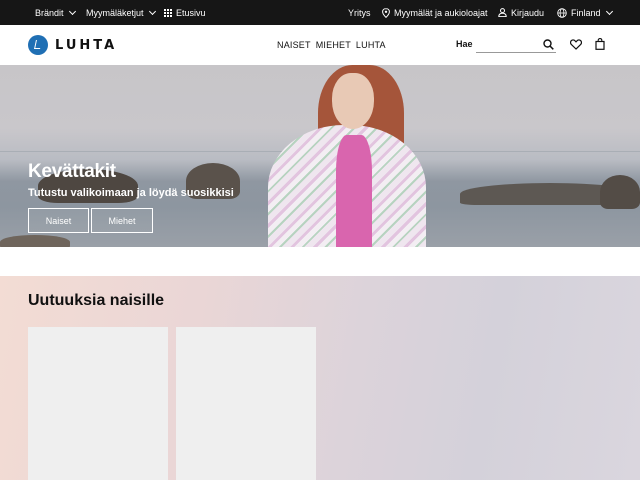 The width and height of the screenshot is (640, 480). I want to click on search-icon, so click(548, 44).